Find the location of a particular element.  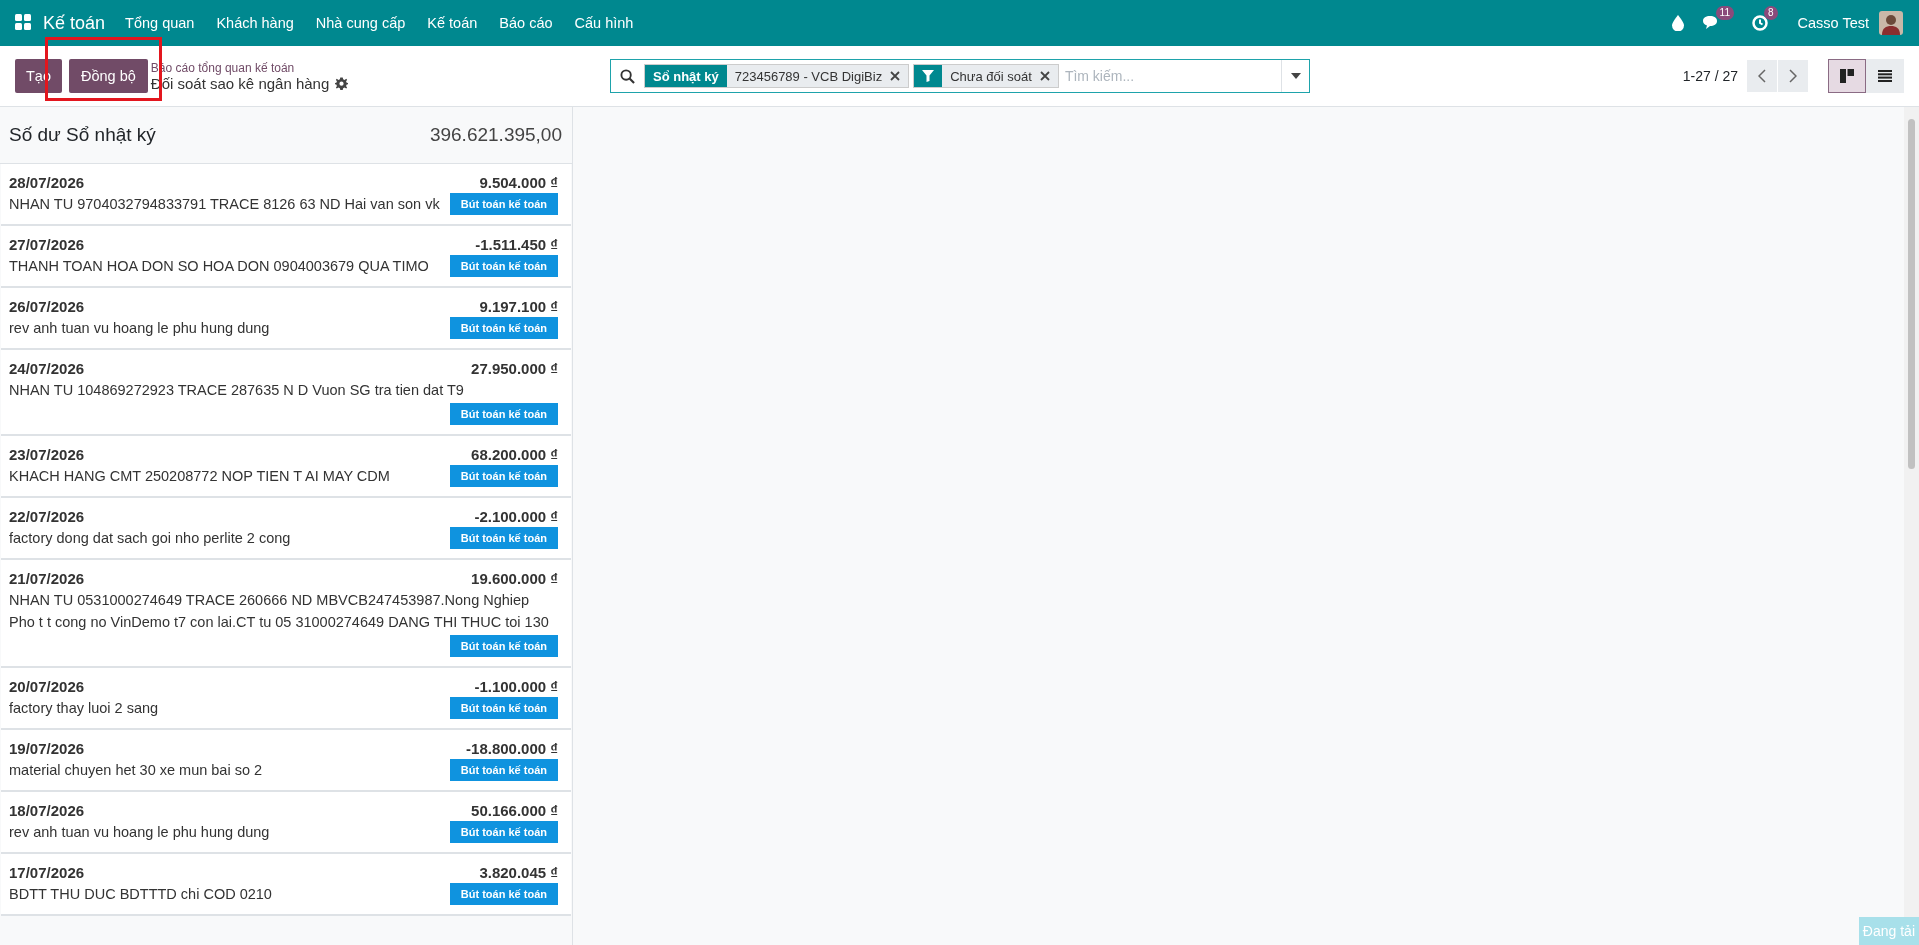

loading-toast: Đang tải is located at coordinates (1888, 931).